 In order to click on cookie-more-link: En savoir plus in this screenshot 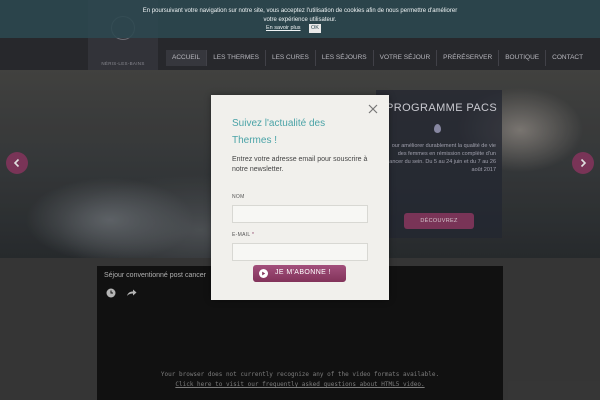, I will do `click(283, 28)`.